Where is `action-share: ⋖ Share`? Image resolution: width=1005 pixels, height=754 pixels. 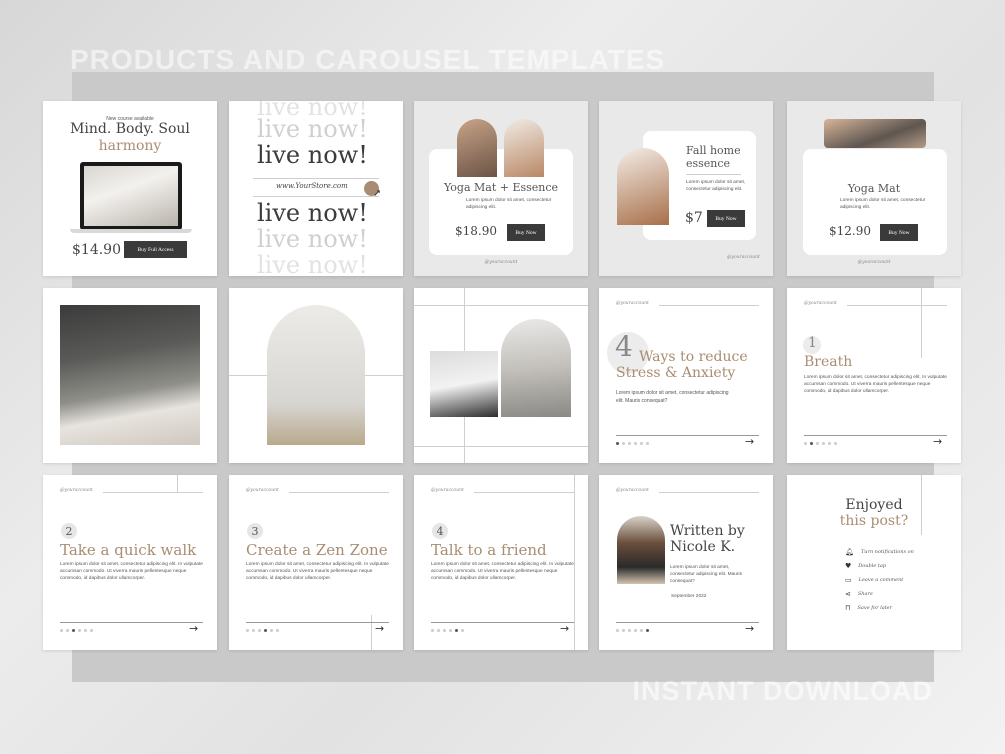
action-share: ⋖ Share is located at coordinates (879, 594).